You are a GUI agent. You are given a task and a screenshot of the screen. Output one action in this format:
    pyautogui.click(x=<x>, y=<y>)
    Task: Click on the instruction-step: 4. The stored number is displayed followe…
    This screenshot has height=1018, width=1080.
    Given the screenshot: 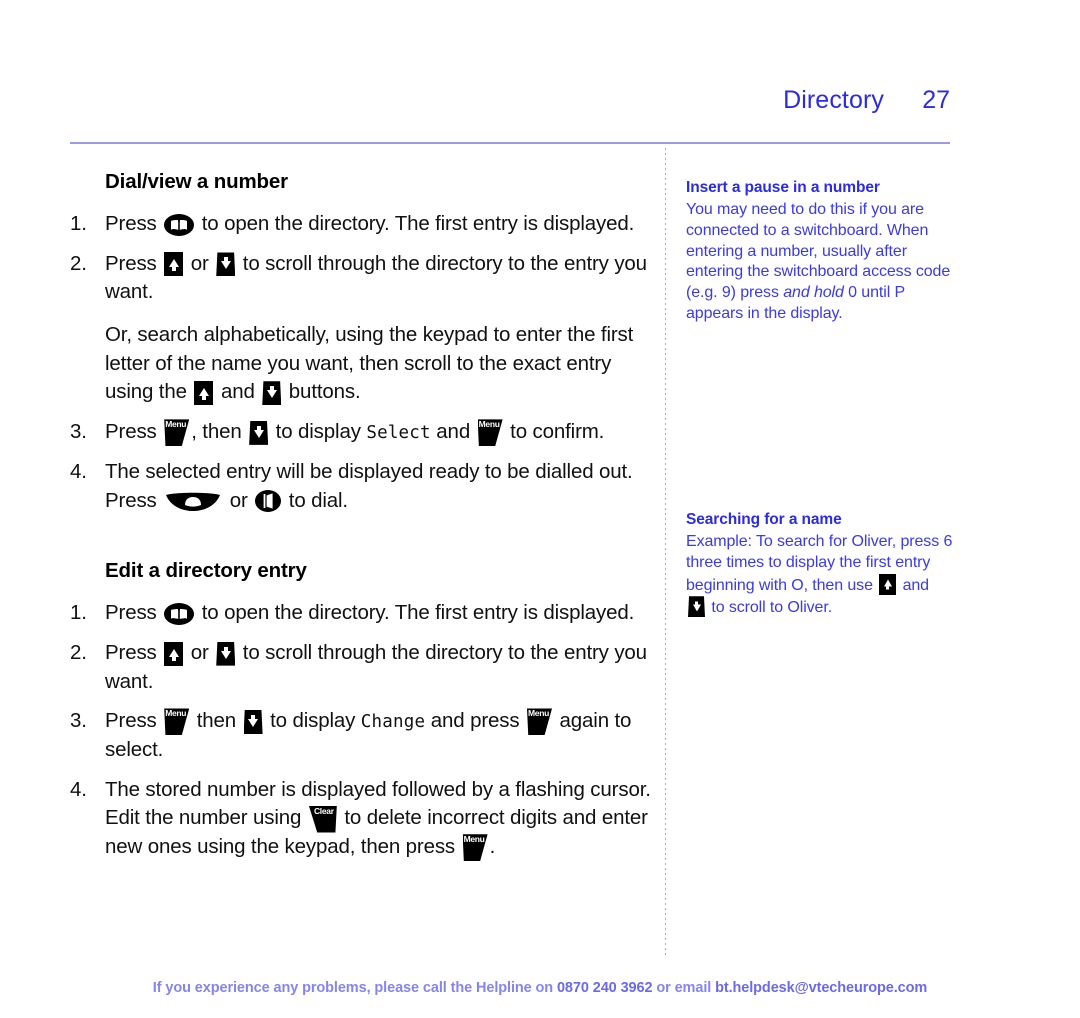 What is the action you would take?
    pyautogui.click(x=362, y=819)
    